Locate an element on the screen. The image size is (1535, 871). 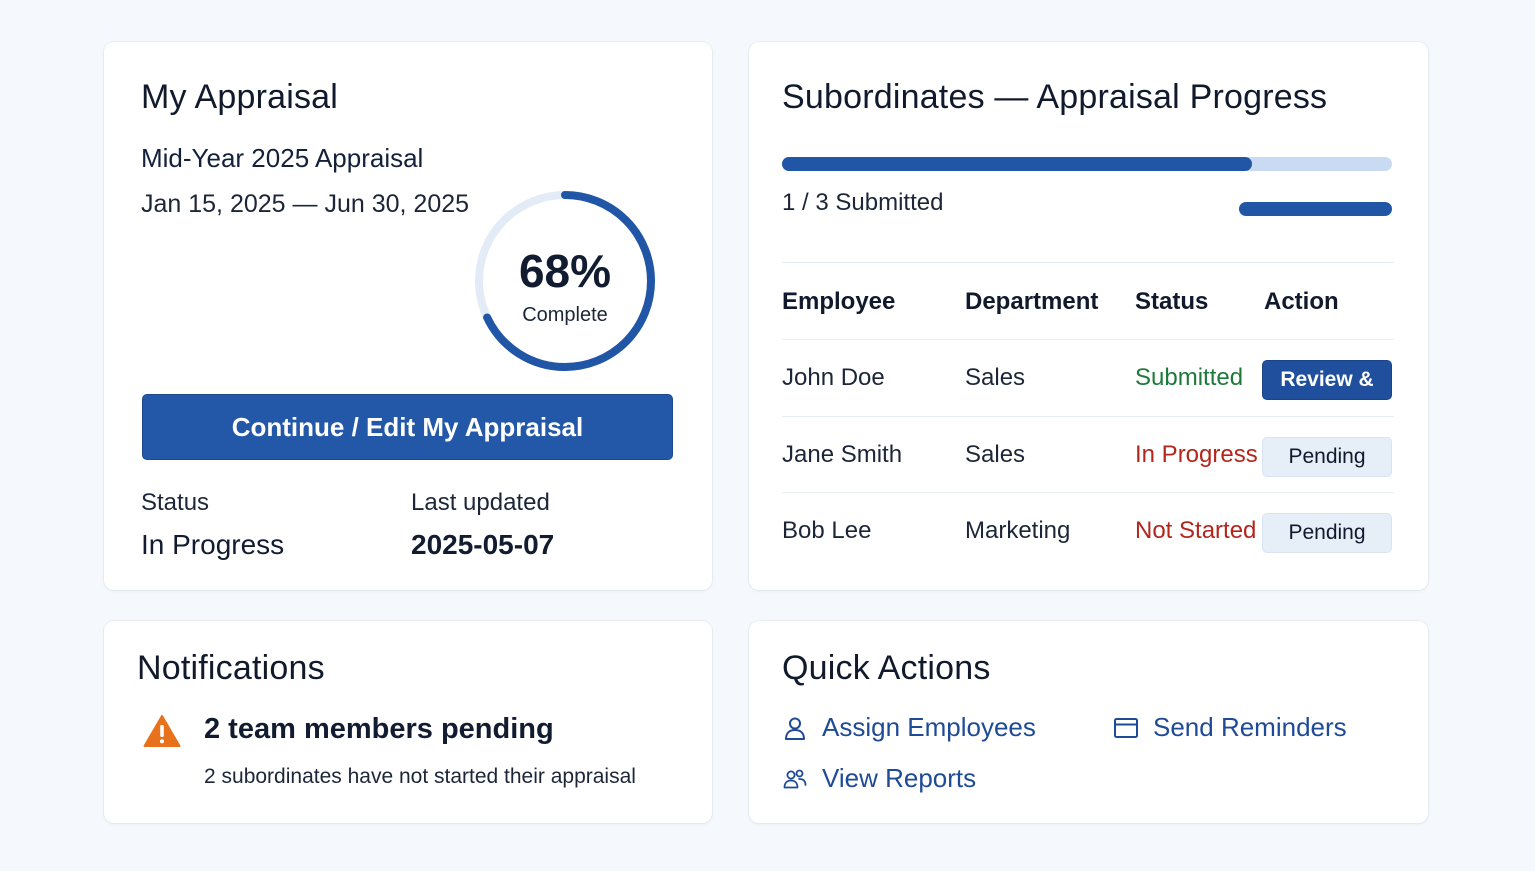
team-icon is located at coordinates (795, 778).